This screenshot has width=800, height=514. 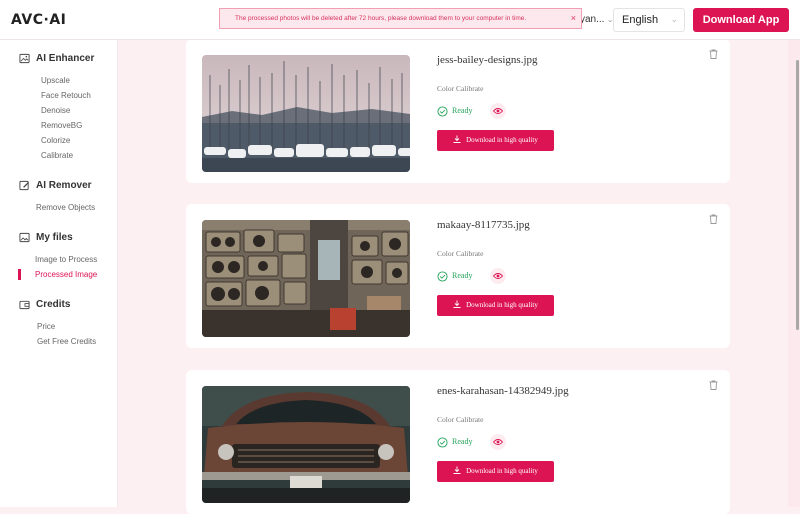 What do you see at coordinates (503, 391) in the screenshot?
I see `file-name: enes-karahasan-14382949.jpg` at bounding box center [503, 391].